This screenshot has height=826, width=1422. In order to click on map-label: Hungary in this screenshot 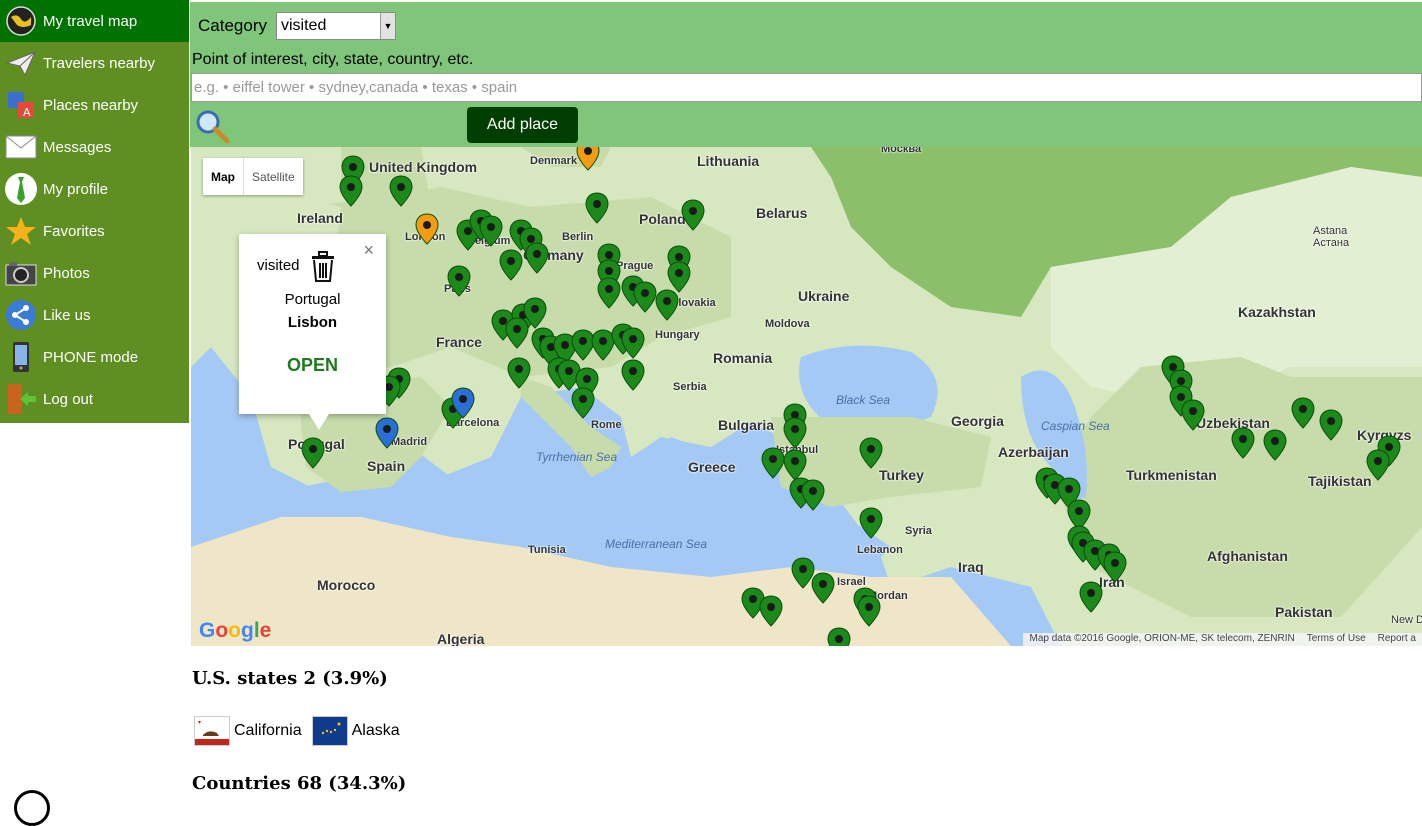, I will do `click(677, 335)`.